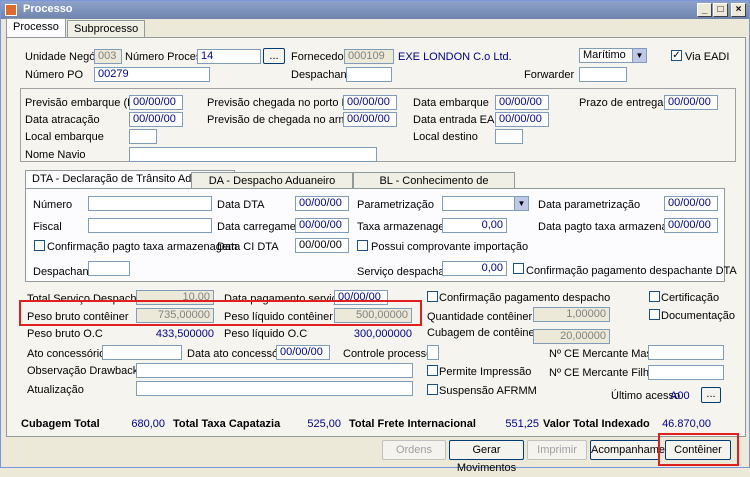 This screenshot has width=750, height=477. Describe the element at coordinates (60, 424) in the screenshot. I see `cubagem-total-label: Cubagem Total` at that location.